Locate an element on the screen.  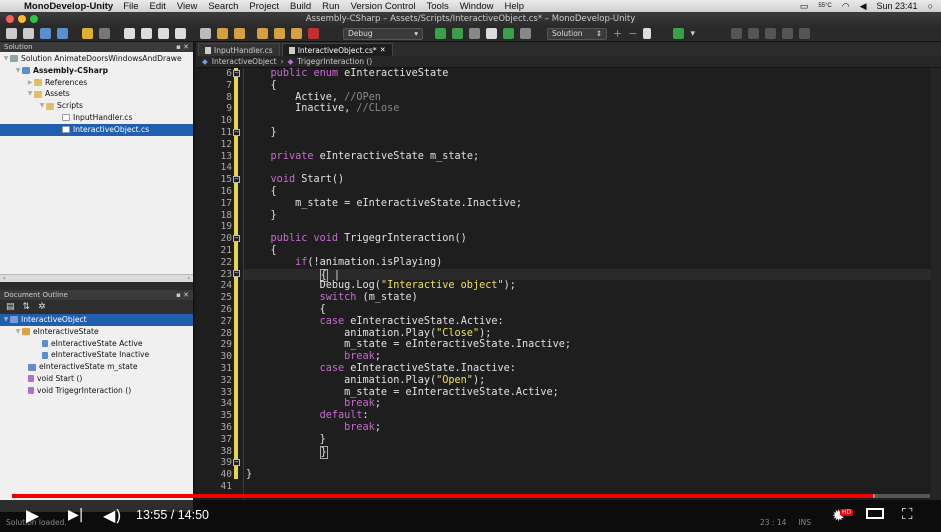
clean-icon is located at coordinates (474, 33).